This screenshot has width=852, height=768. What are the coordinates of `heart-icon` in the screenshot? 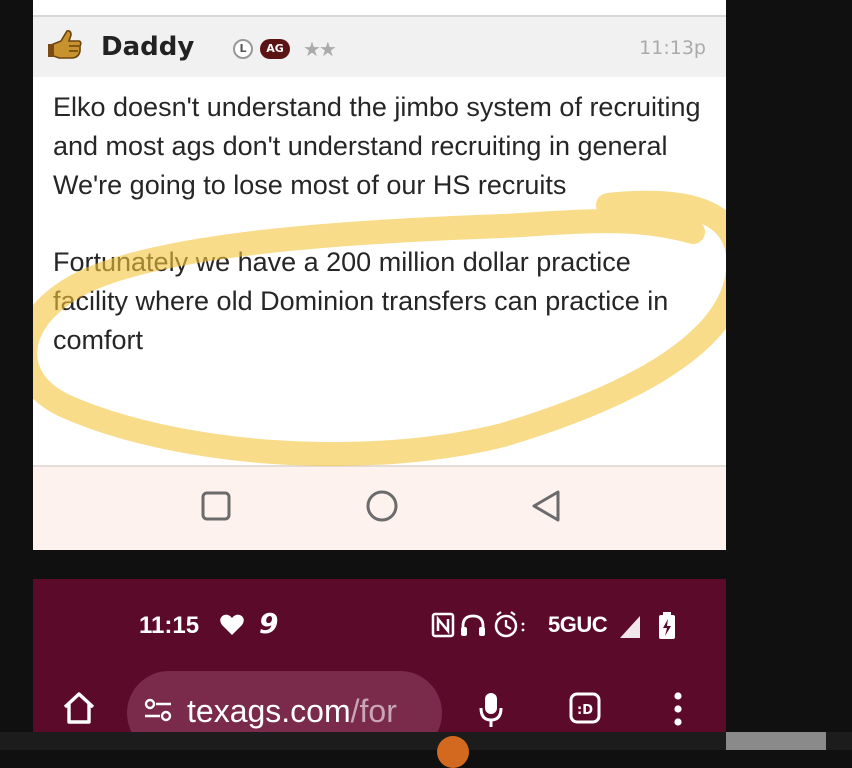 It's located at (232, 624).